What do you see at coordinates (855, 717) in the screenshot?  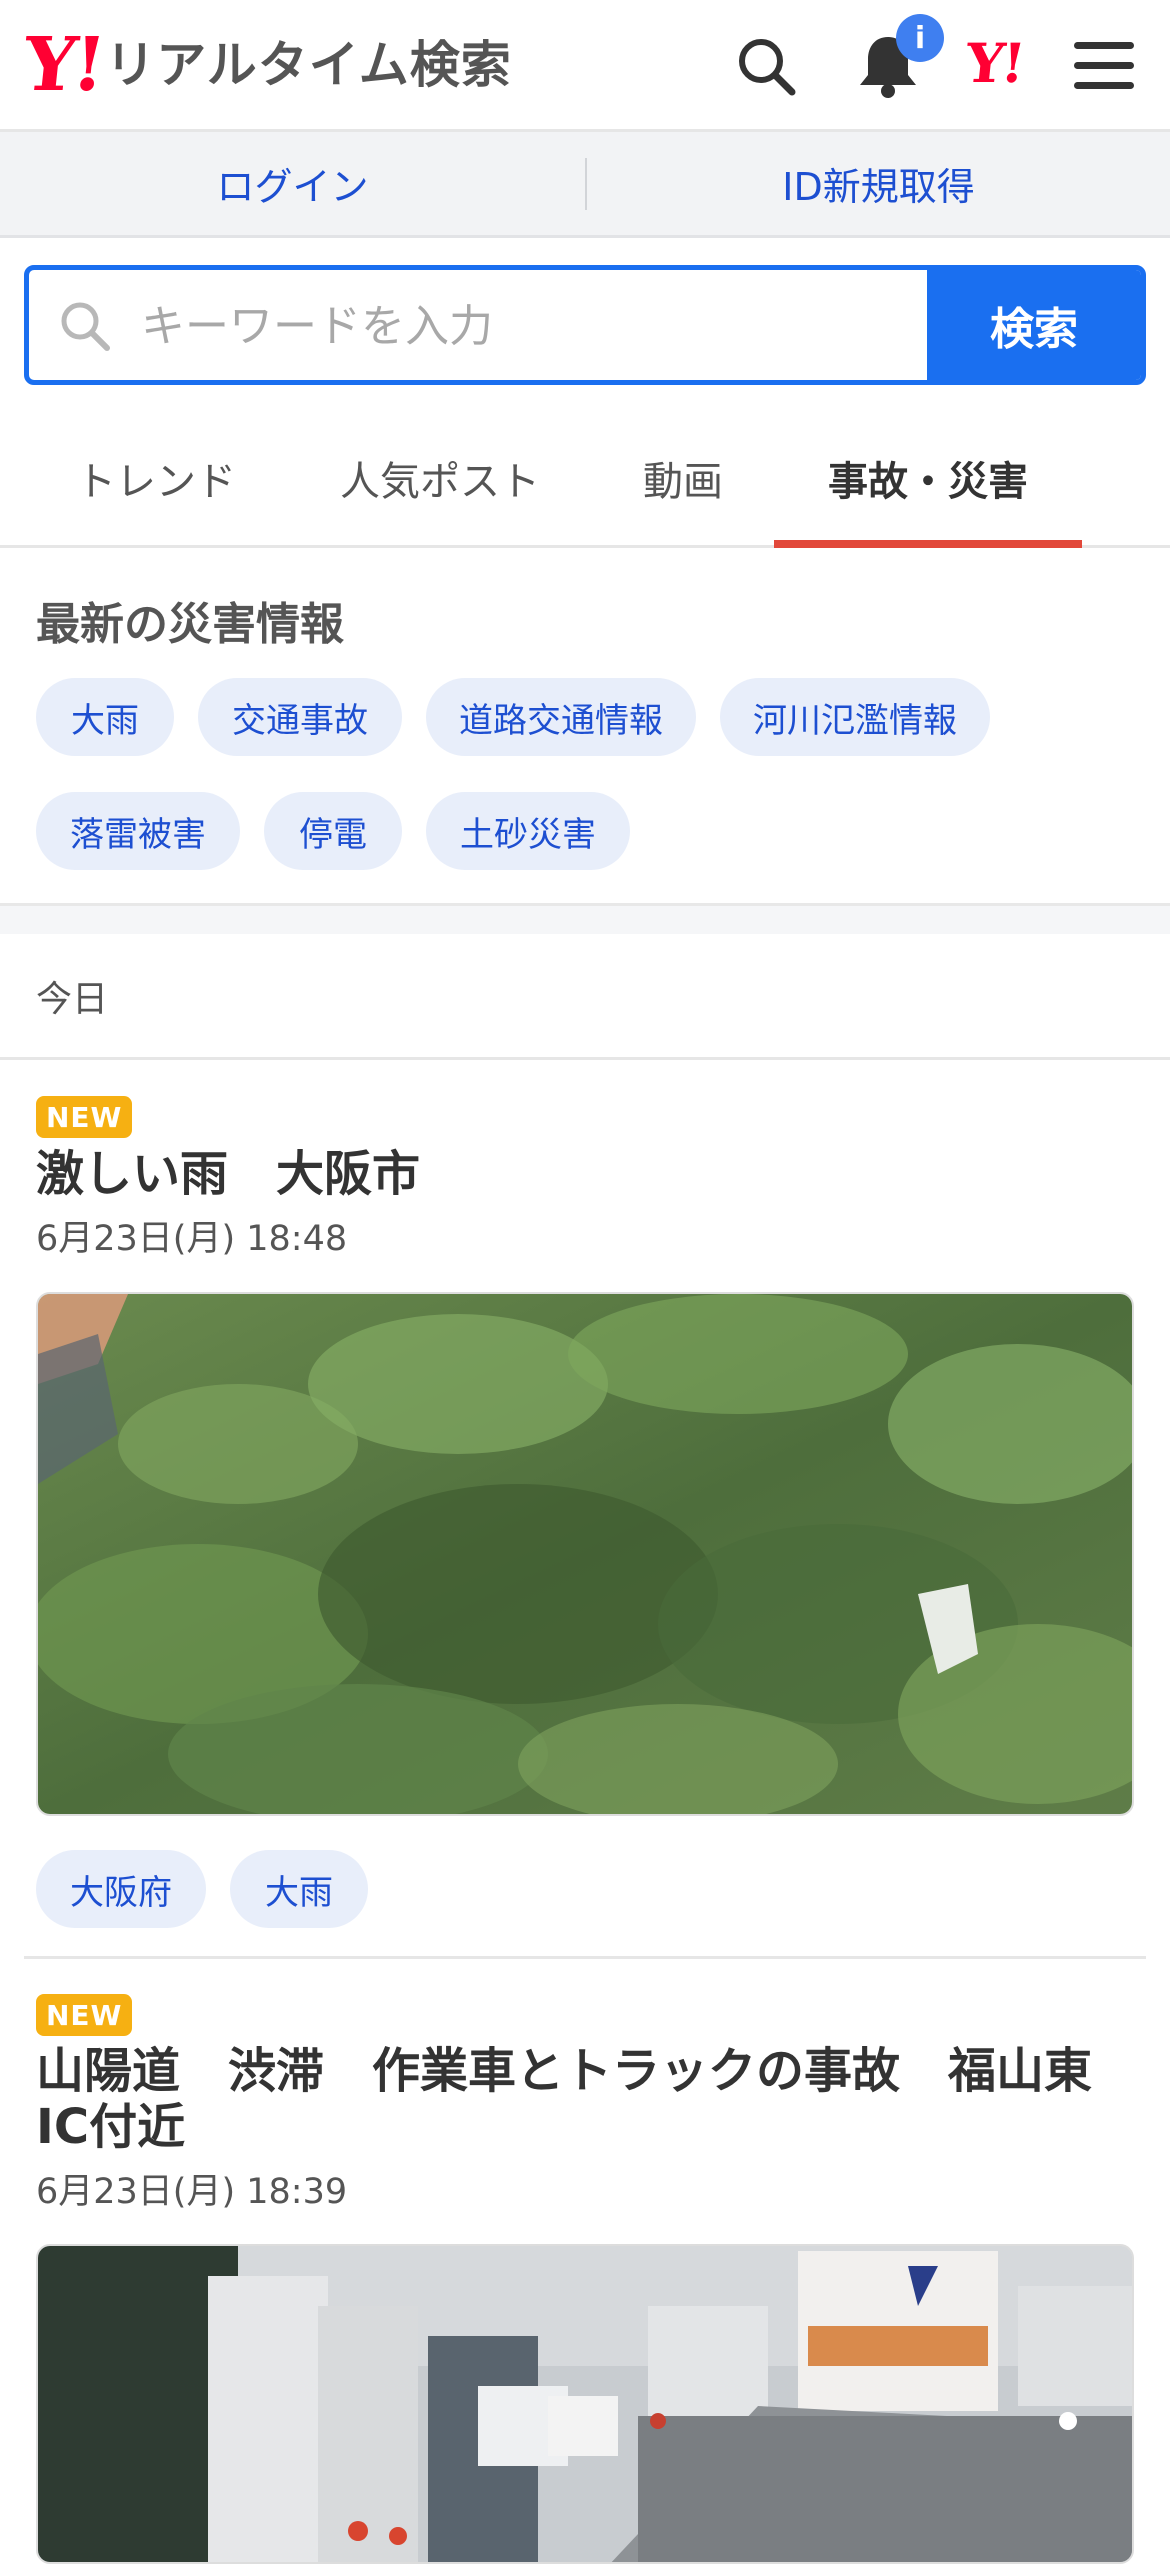 I see `disaster-chip-river-flood: 河川氾濫情報` at bounding box center [855, 717].